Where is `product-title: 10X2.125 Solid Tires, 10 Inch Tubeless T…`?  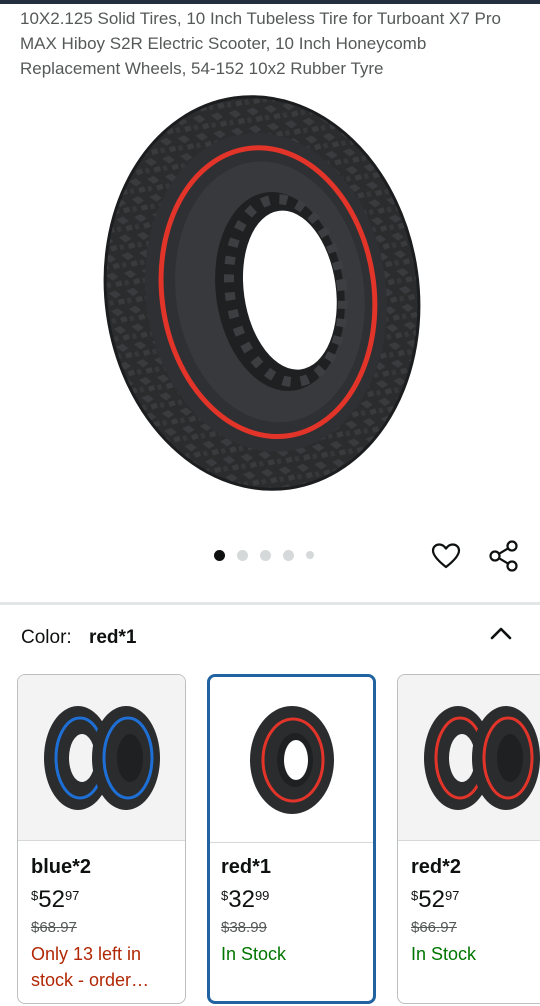 product-title: 10X2.125 Solid Tires, 10 Inch Tubeless T… is located at coordinates (260, 43).